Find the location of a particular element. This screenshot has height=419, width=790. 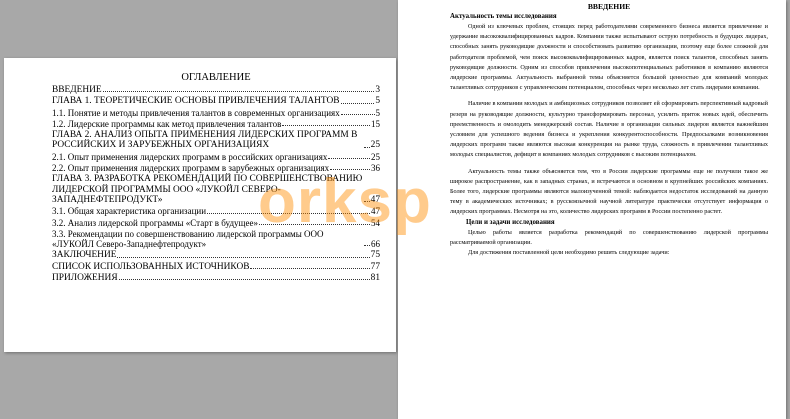

relevance-heading: Актуальность темы исследования is located at coordinates (503, 16).